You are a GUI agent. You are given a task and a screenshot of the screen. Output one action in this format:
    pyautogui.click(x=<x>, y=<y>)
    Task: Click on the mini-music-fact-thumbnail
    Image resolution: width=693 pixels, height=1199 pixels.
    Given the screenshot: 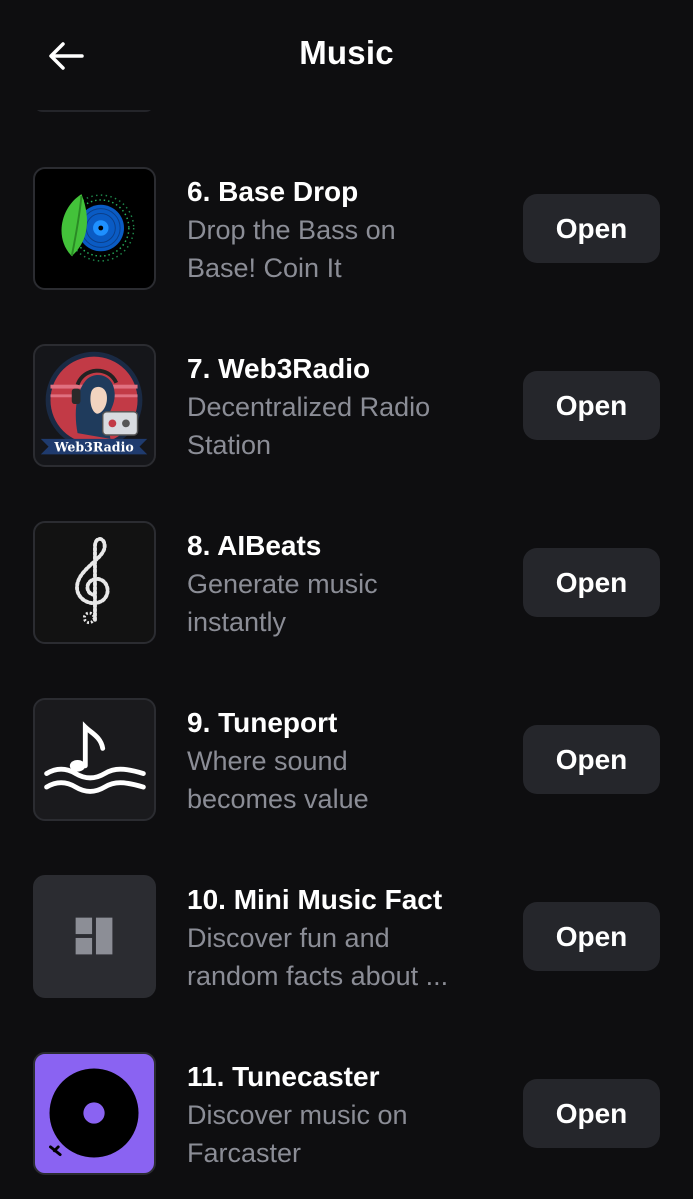 What is the action you would take?
    pyautogui.click(x=94, y=936)
    